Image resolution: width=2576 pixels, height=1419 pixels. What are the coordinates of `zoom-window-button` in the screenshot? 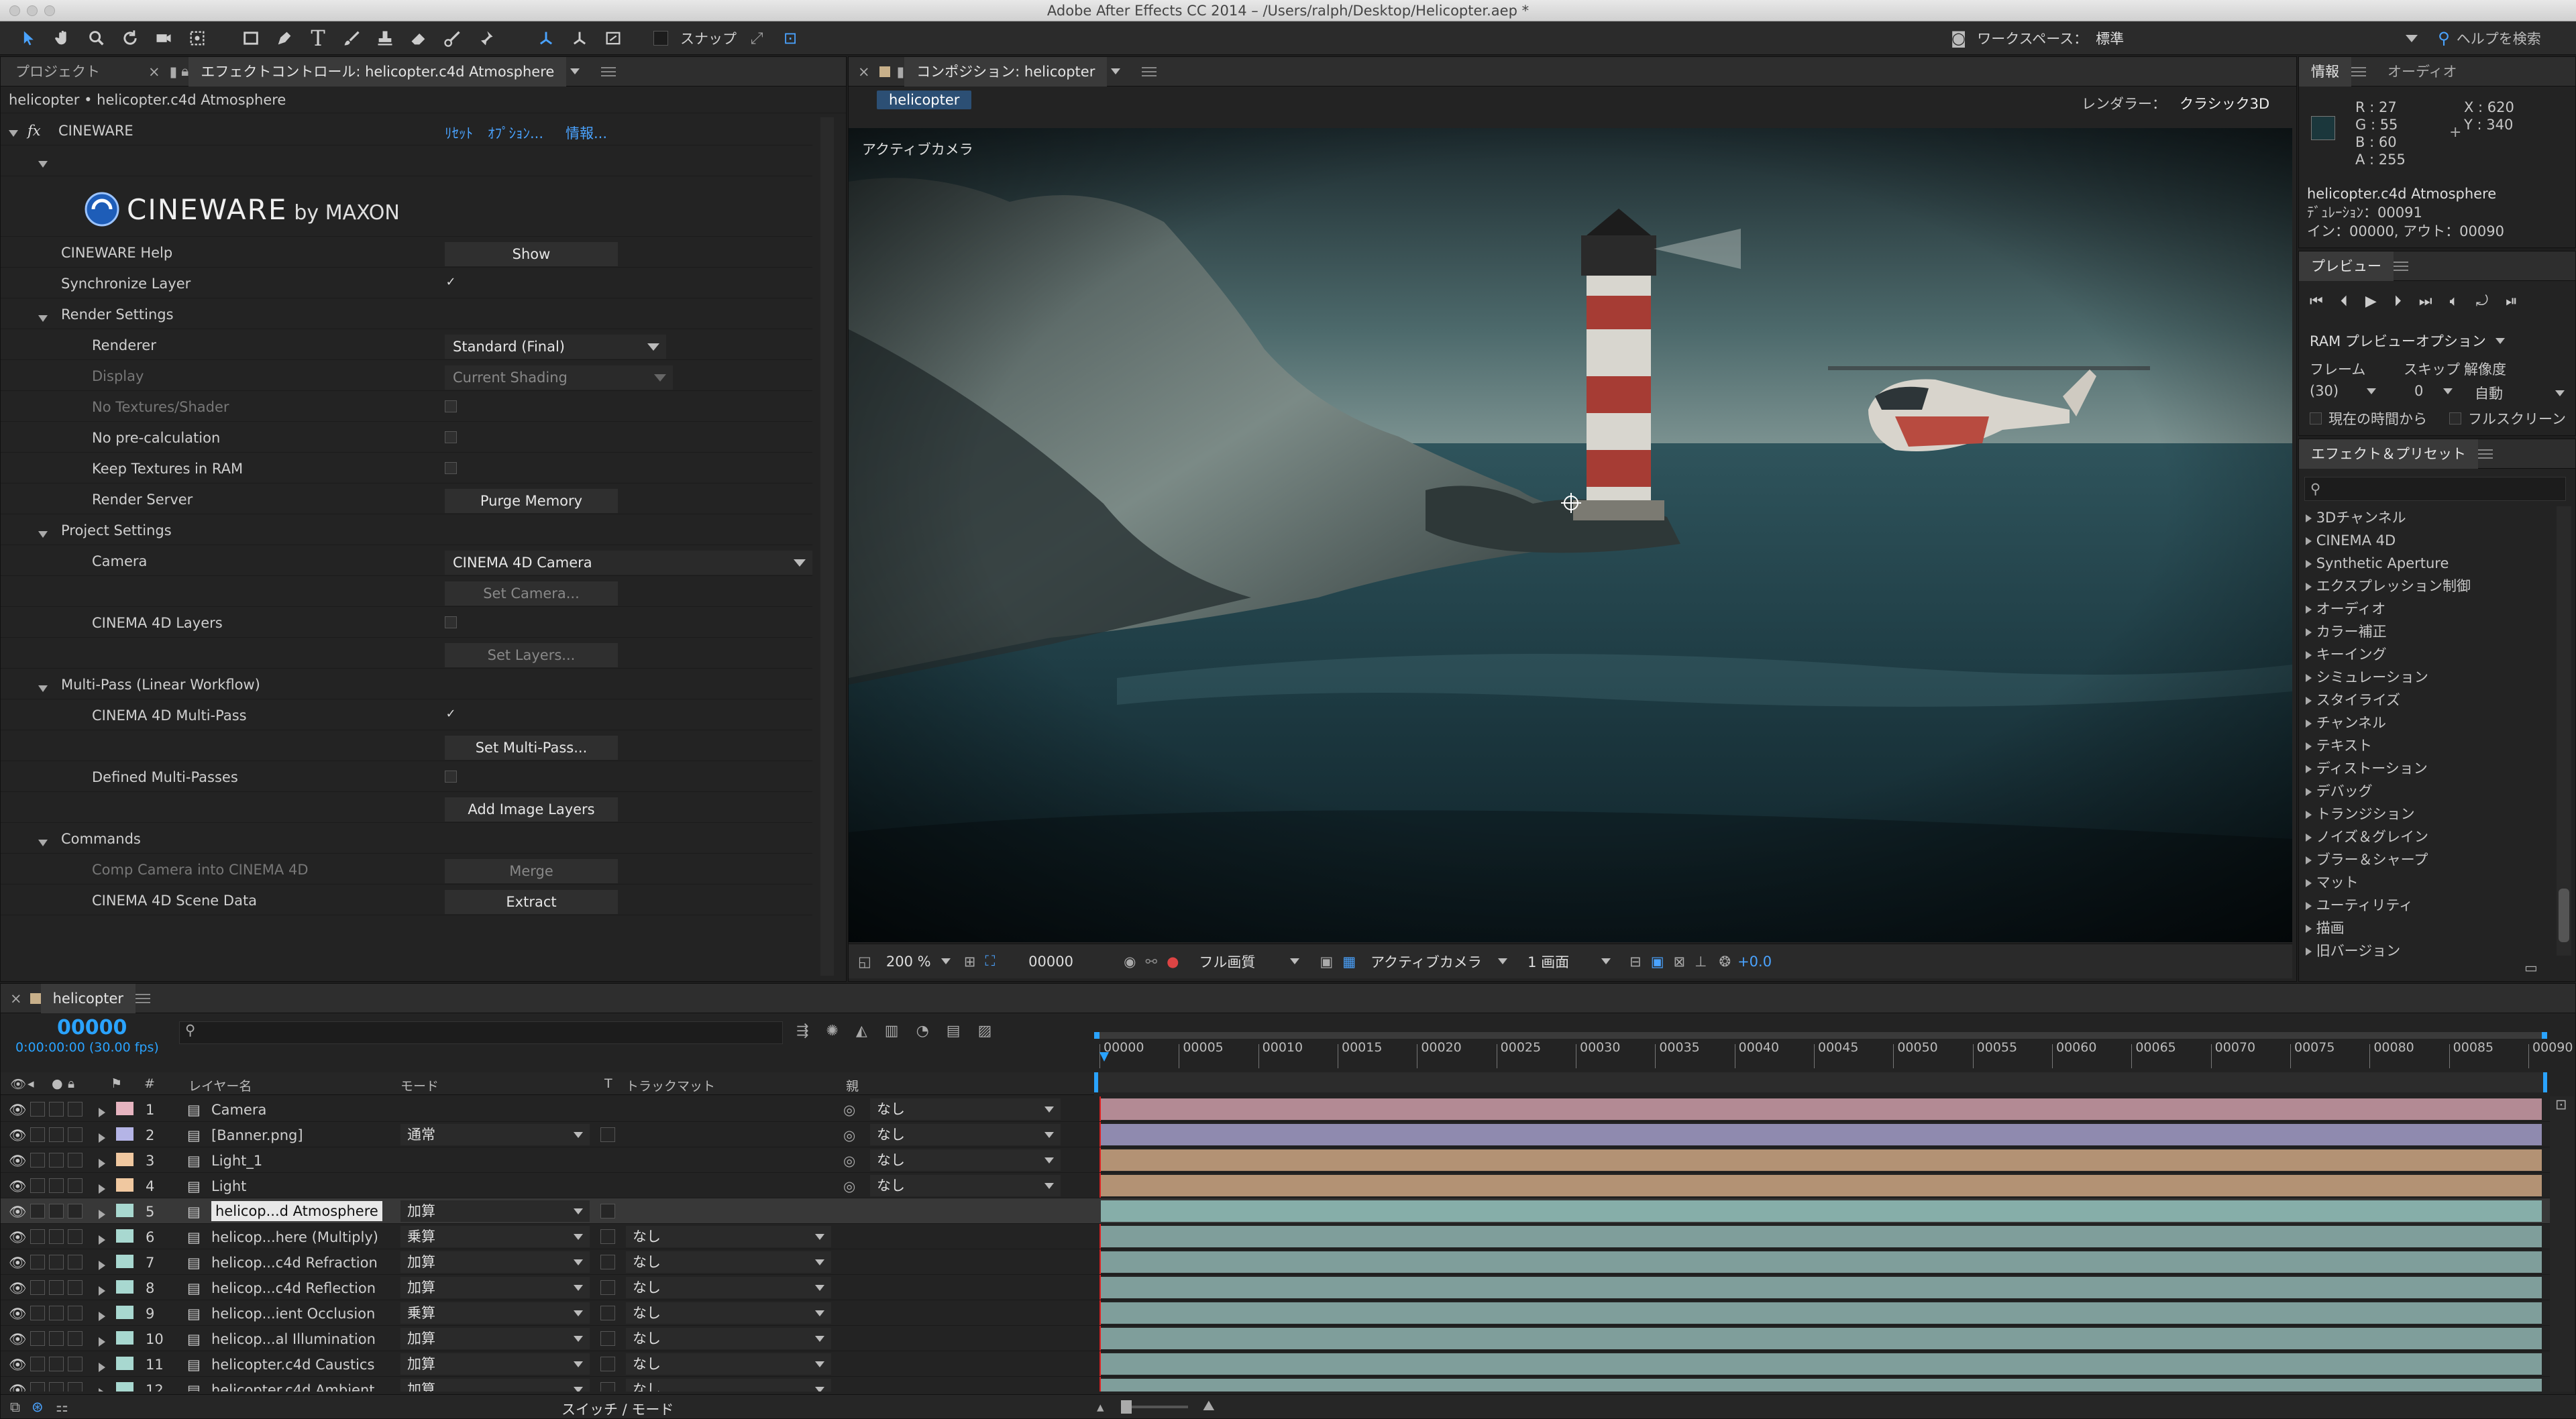 It's located at (49, 11).